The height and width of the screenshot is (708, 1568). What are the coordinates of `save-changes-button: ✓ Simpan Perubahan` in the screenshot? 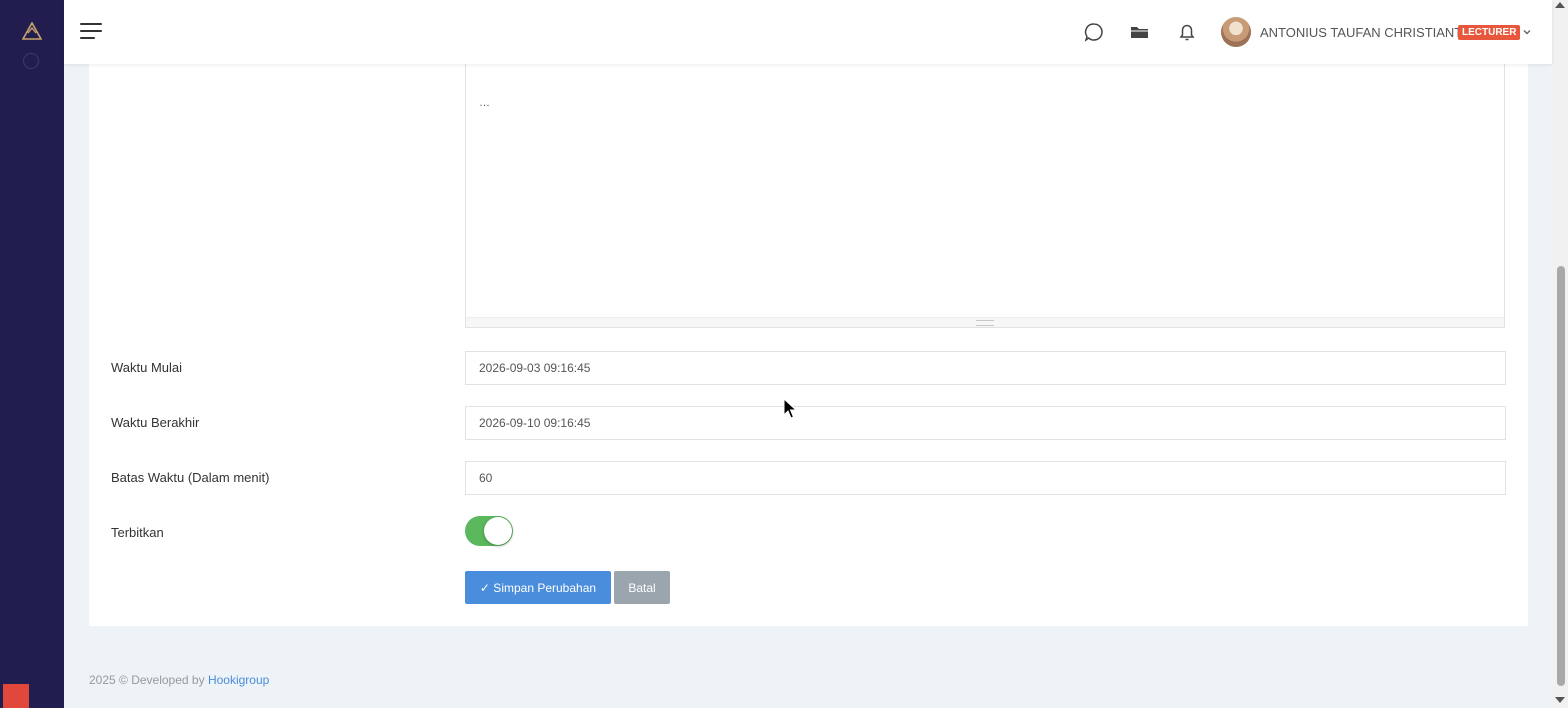 It's located at (538, 587).